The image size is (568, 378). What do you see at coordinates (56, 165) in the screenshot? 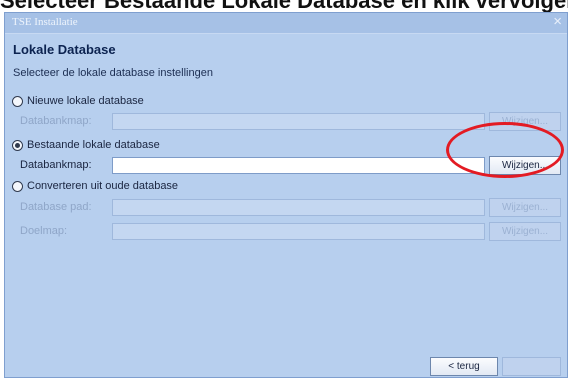
I see `existing-db-folder-label: Databankmap:` at bounding box center [56, 165].